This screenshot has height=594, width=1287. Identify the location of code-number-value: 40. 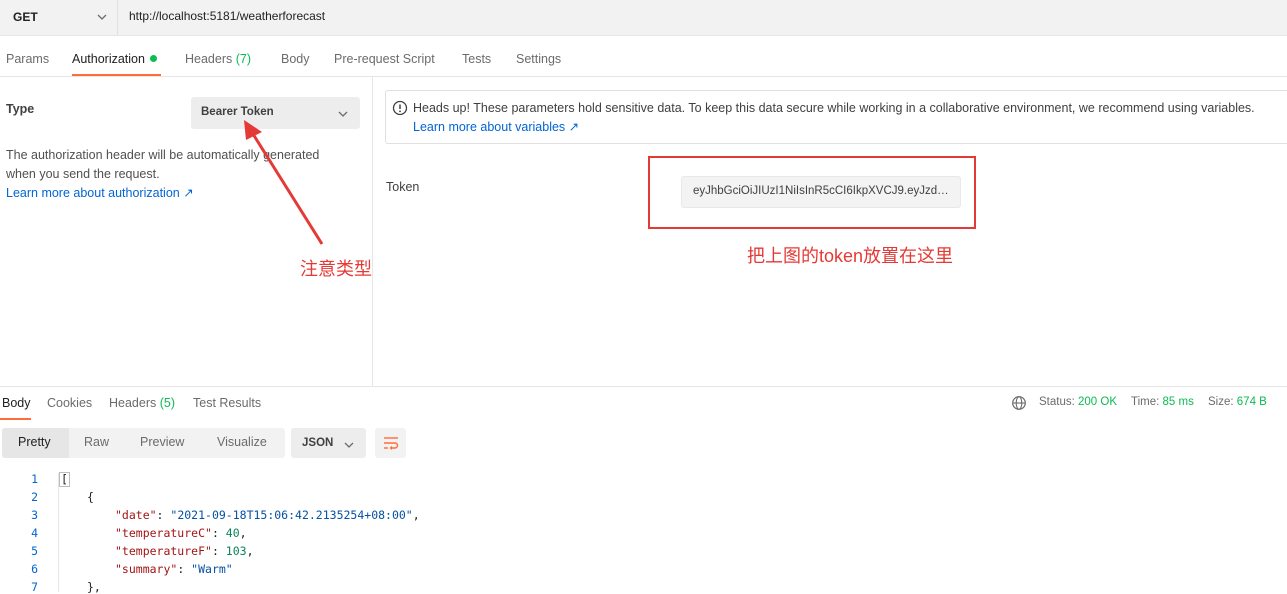
(232, 533).